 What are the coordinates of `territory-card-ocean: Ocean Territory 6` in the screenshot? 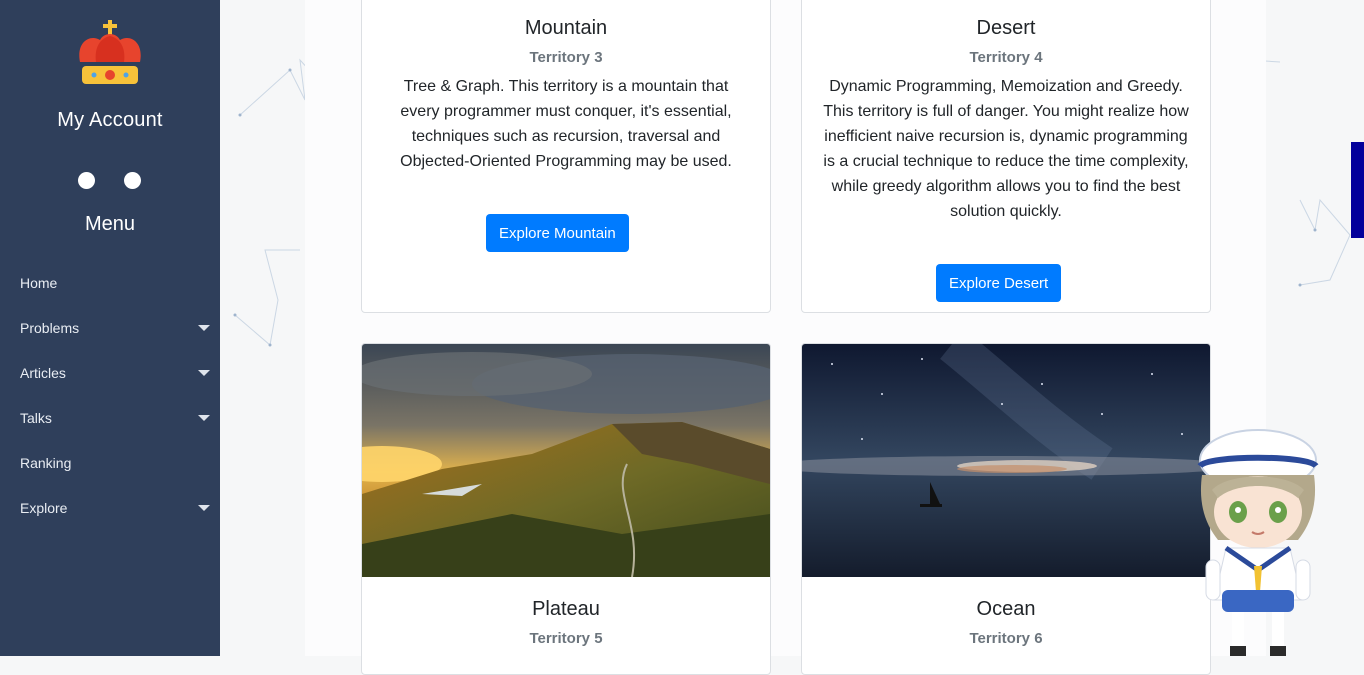 It's located at (1006, 509).